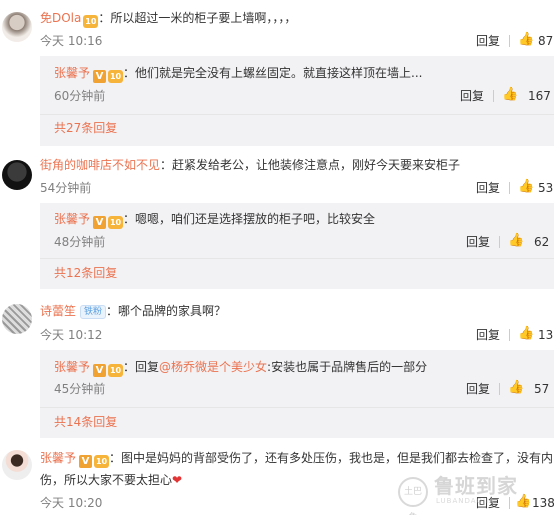 The width and height of the screenshot is (554, 515). Describe the element at coordinates (71, 335) in the screenshot. I see `timestamp: 今天 10:12` at that location.